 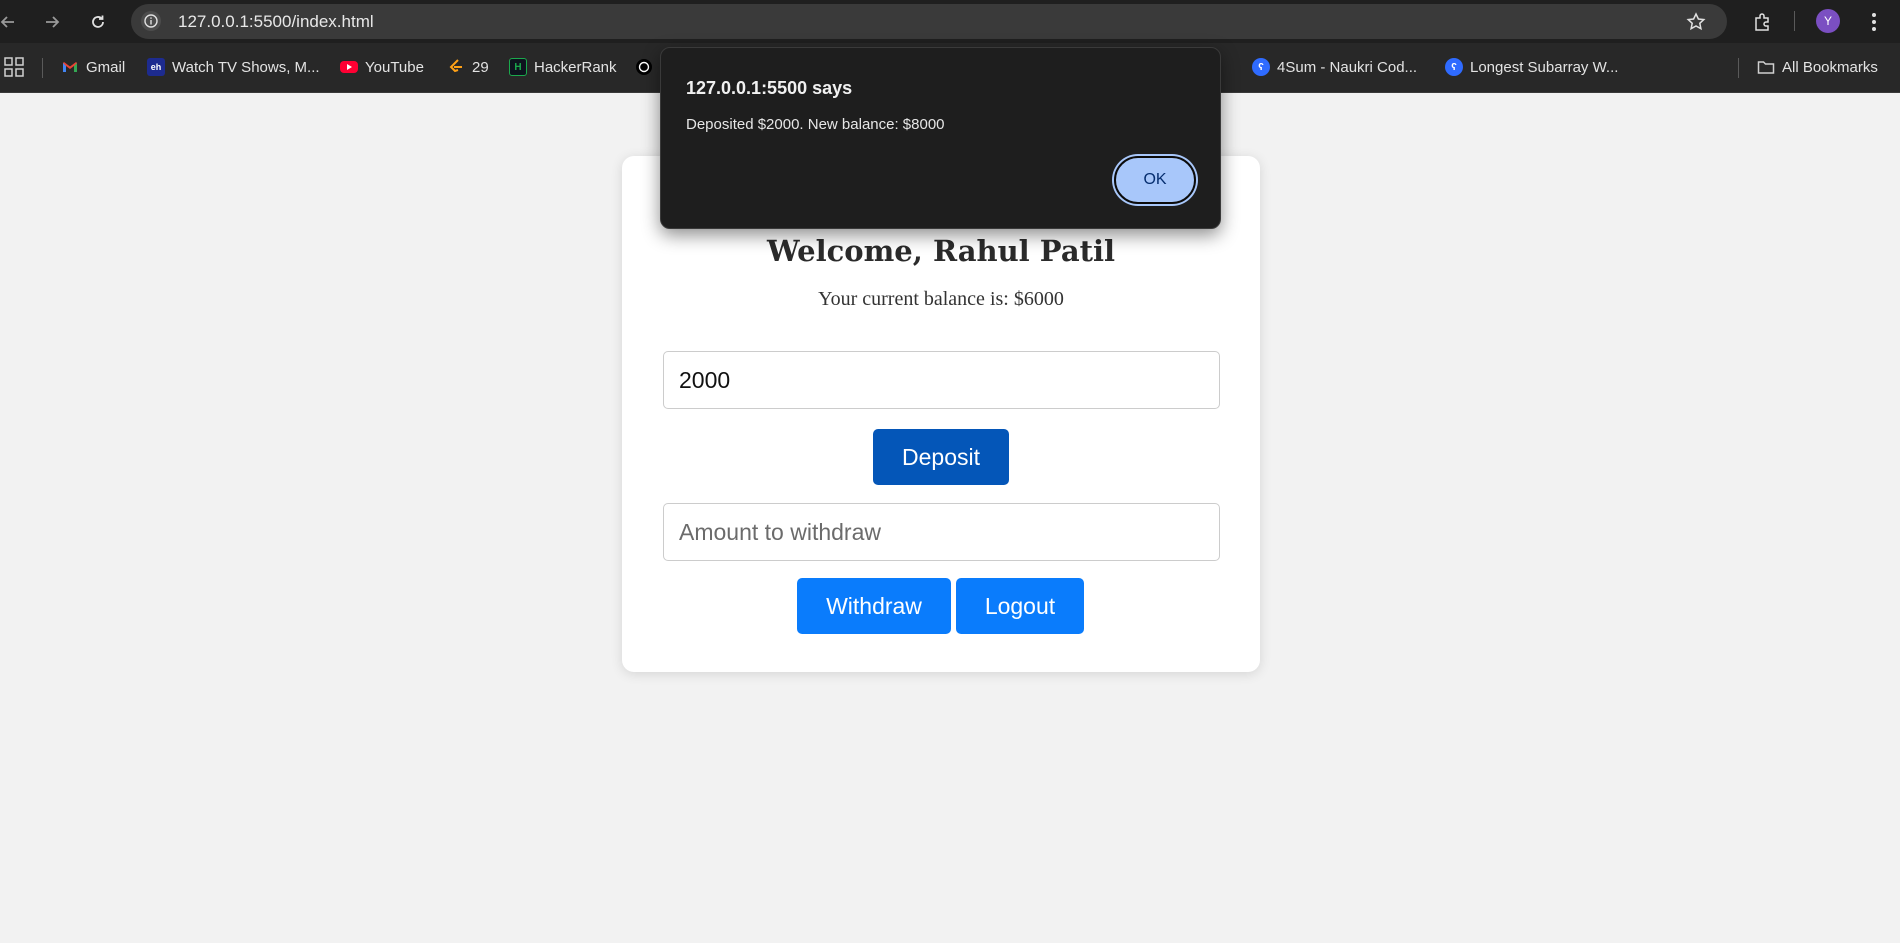 I want to click on apps-grid-icon, so click(x=14, y=67).